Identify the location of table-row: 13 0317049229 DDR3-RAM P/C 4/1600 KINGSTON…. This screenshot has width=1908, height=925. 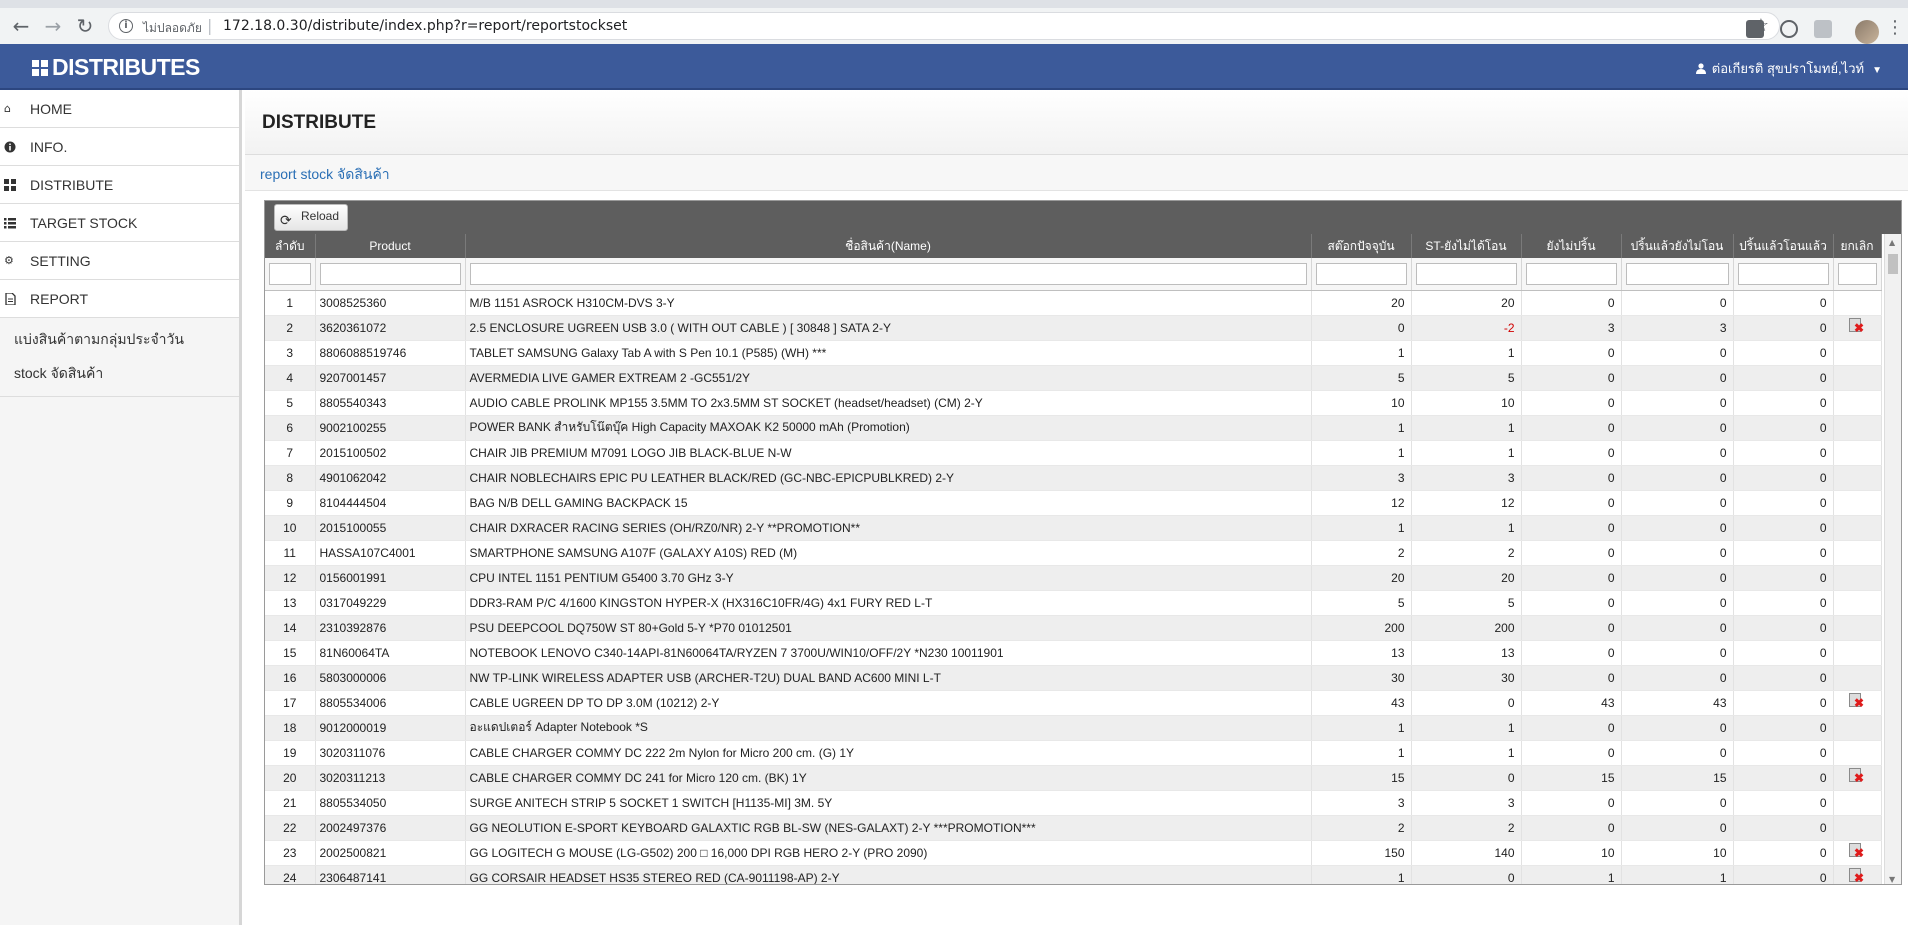
(1073, 603).